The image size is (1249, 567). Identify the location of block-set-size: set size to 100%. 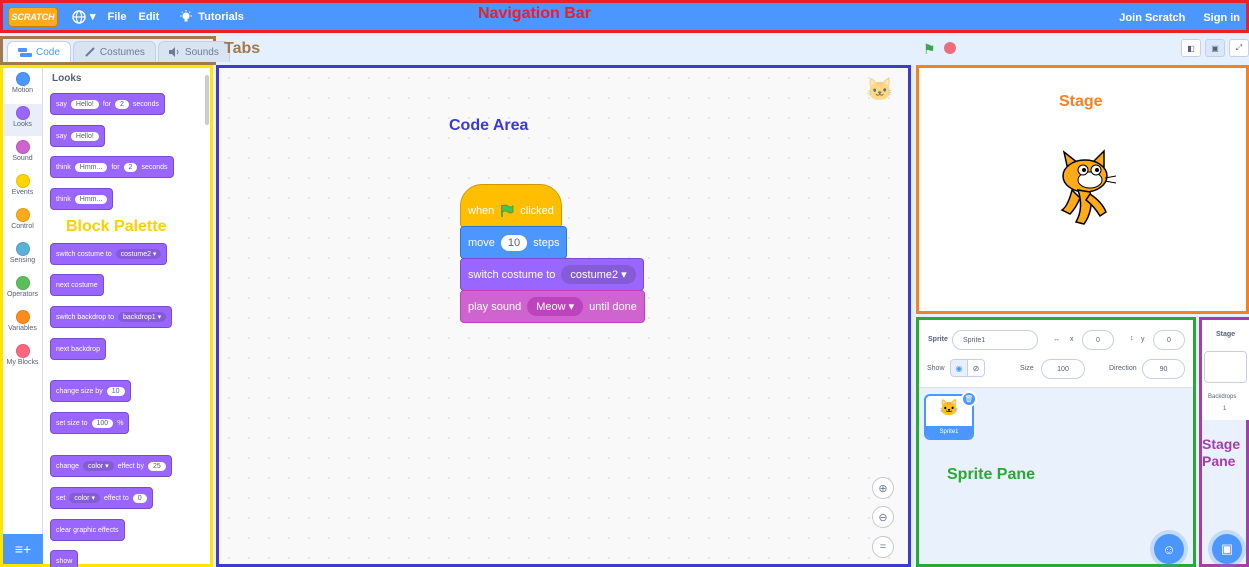
(90, 423).